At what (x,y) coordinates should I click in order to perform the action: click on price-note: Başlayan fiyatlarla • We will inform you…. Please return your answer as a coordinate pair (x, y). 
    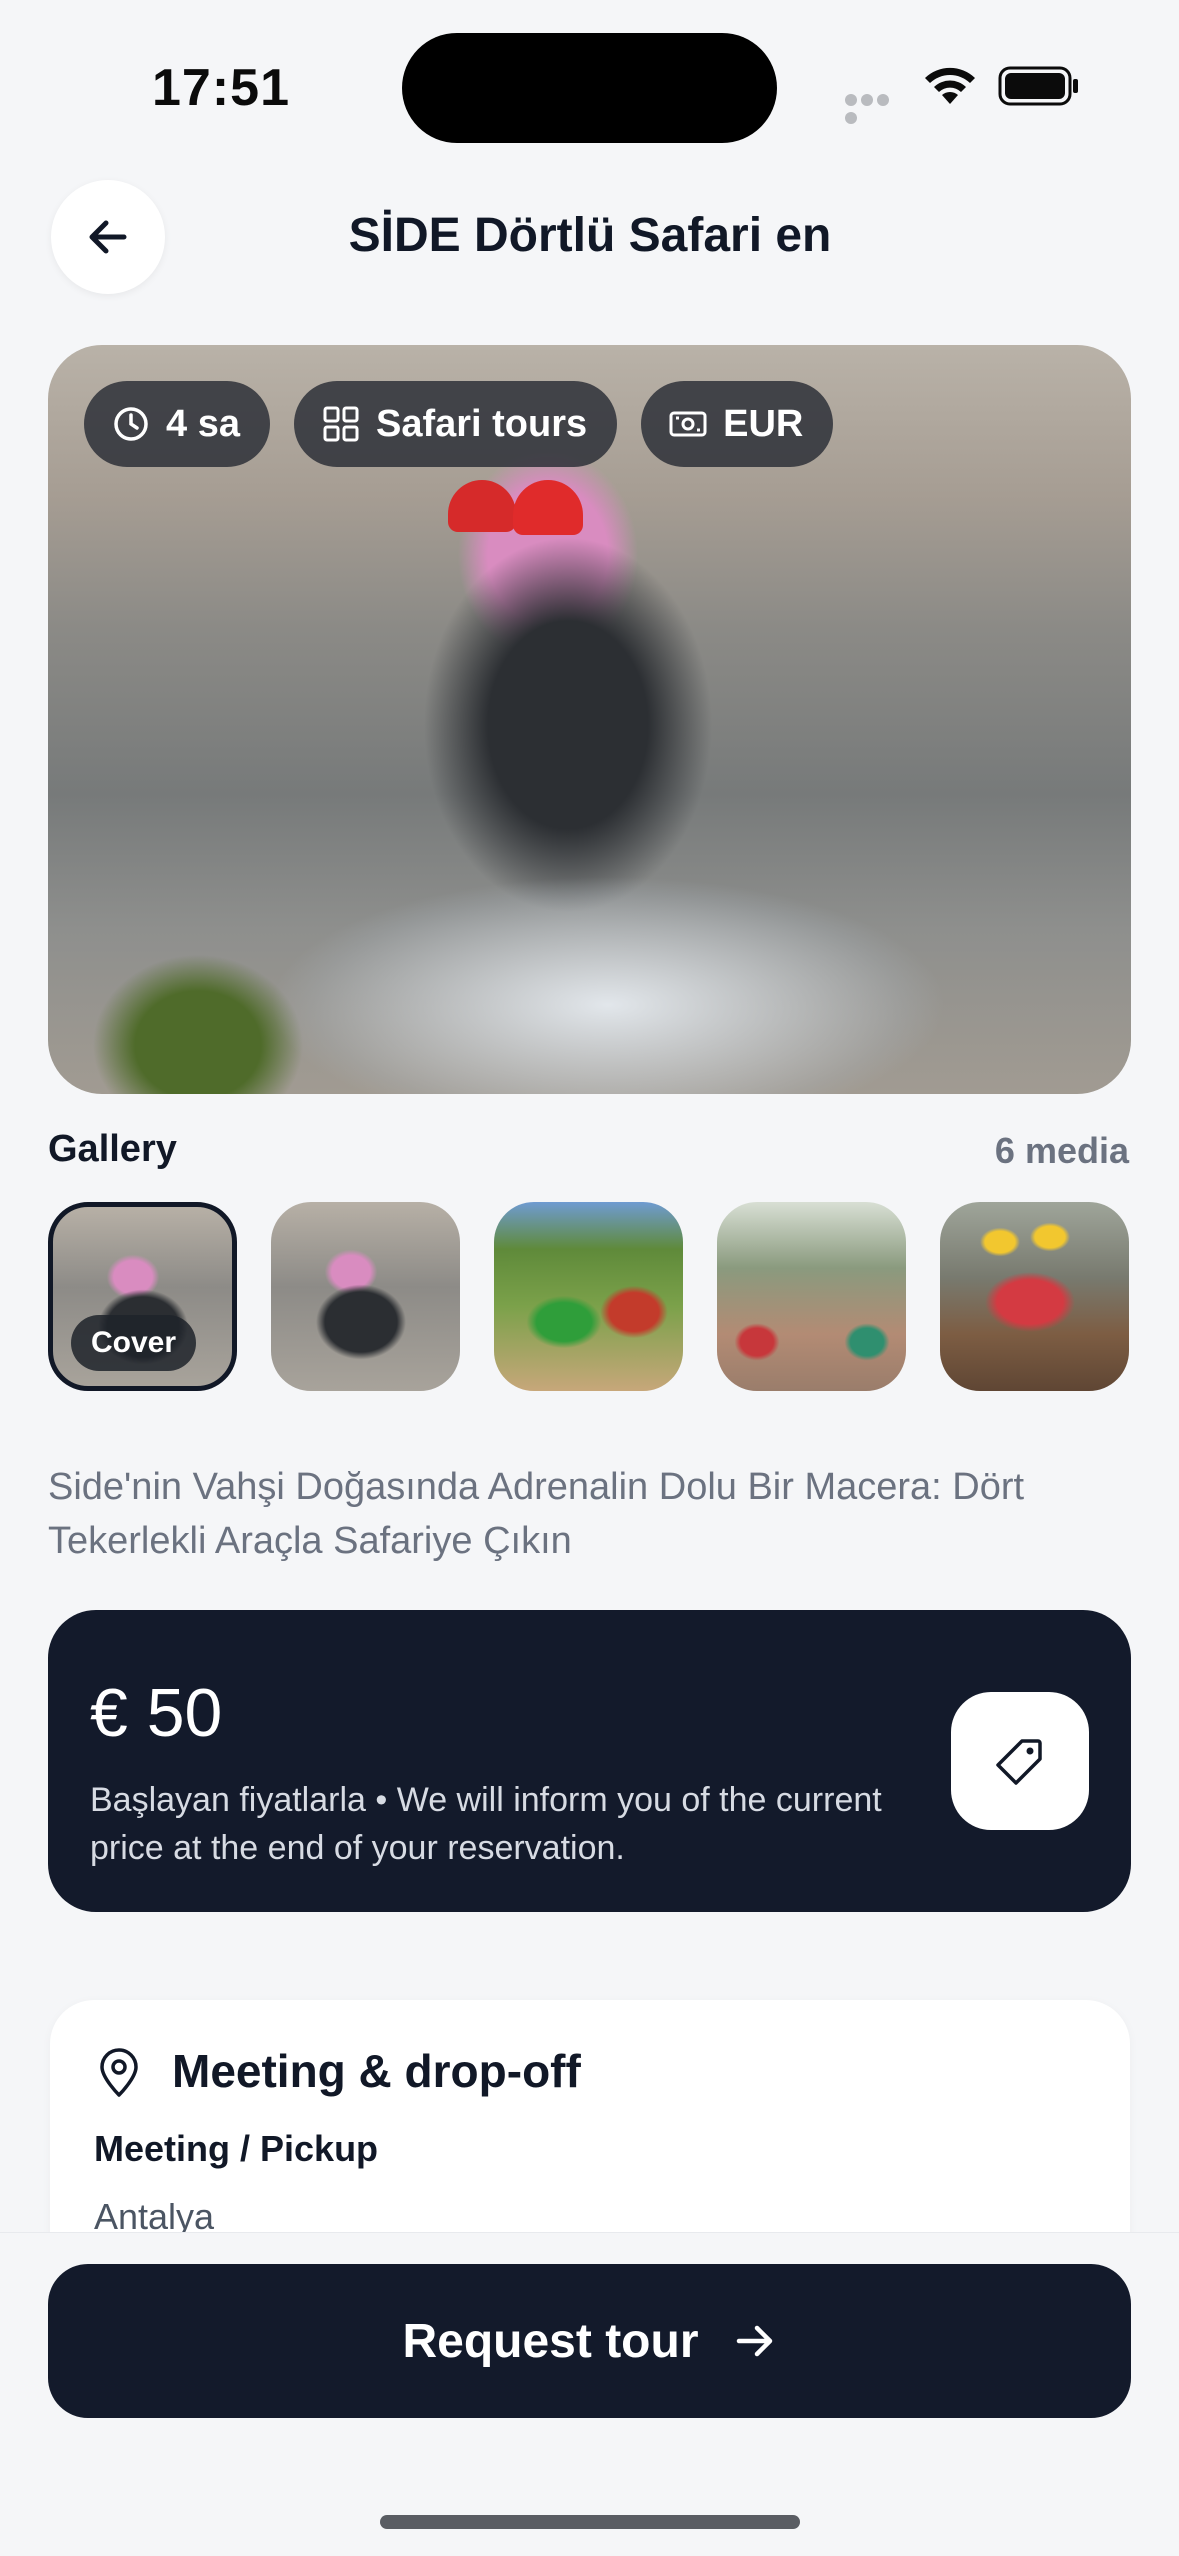
    Looking at the image, I should click on (486, 1824).